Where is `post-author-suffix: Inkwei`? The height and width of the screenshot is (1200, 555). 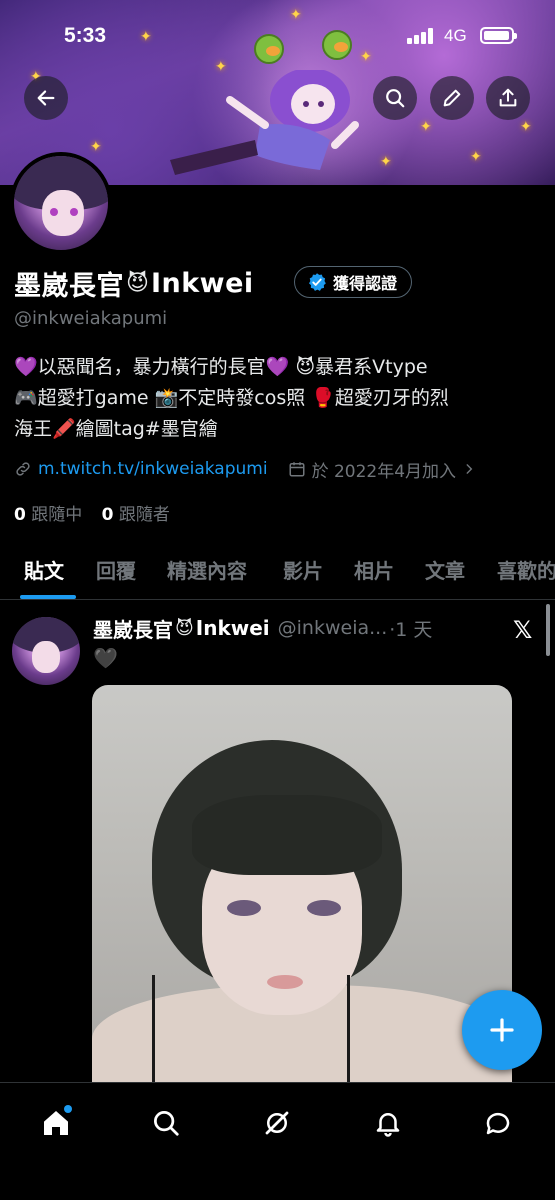 post-author-suffix: Inkwei is located at coordinates (233, 628).